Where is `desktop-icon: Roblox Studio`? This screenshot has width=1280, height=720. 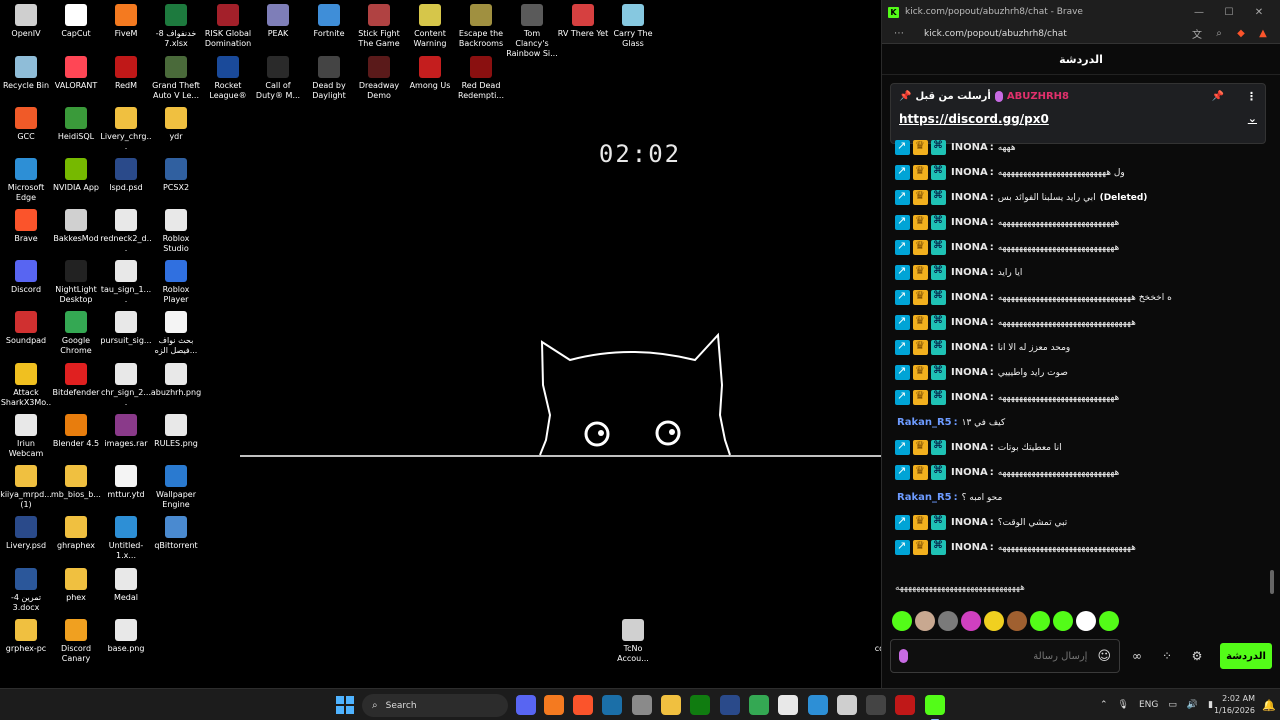 desktop-icon: Roblox Studio is located at coordinates (176, 231).